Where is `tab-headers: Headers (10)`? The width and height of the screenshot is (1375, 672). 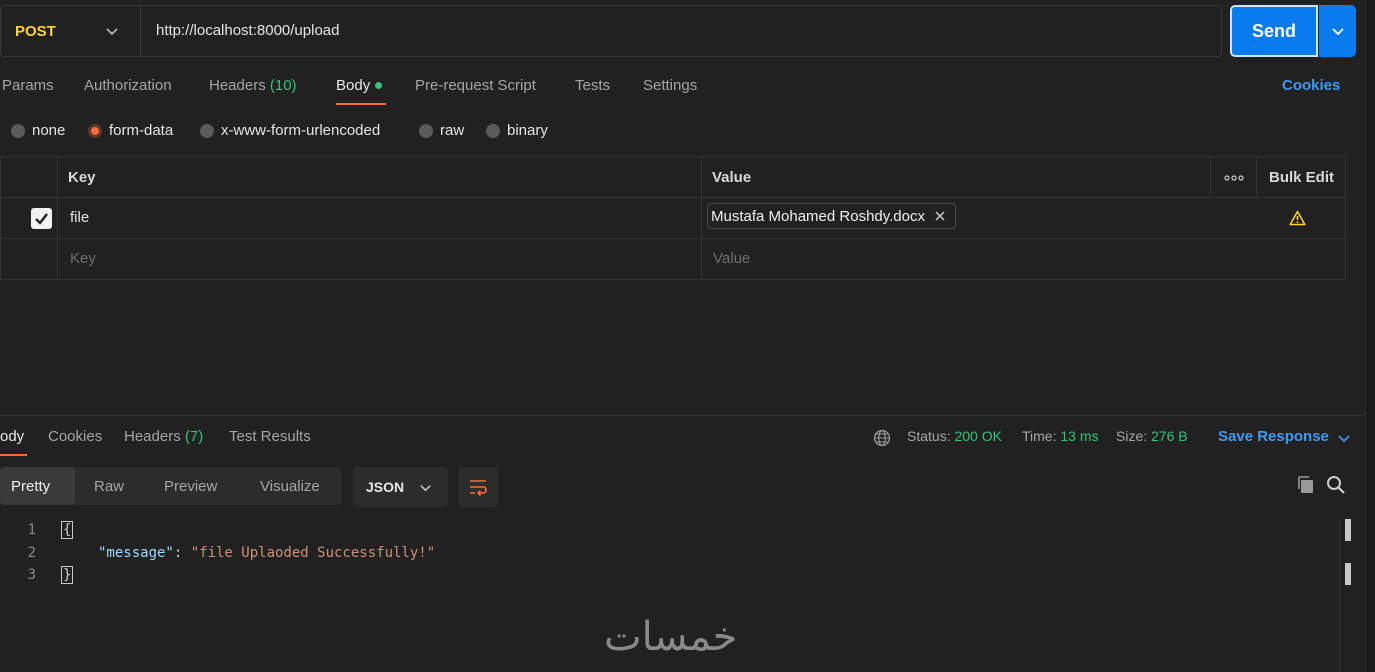 tab-headers: Headers (10) is located at coordinates (253, 85).